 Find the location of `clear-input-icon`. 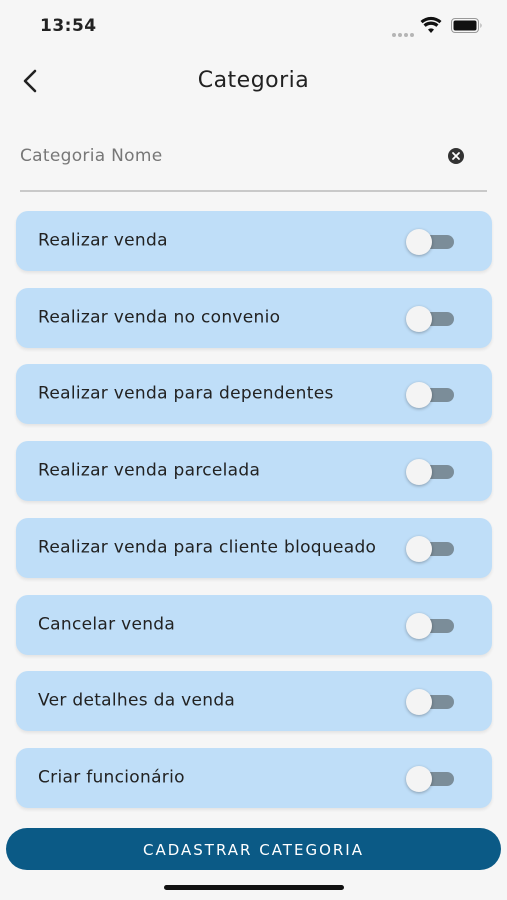

clear-input-icon is located at coordinates (456, 156).